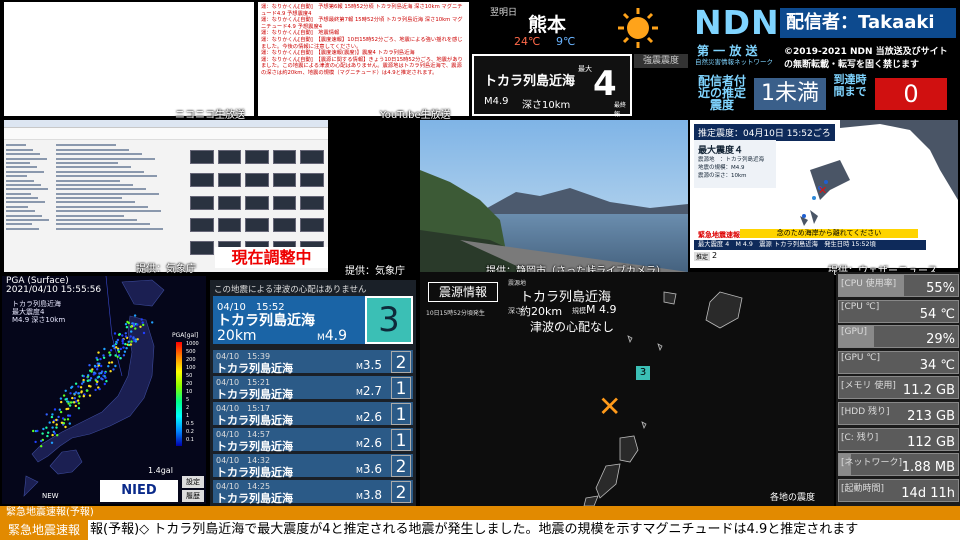 The height and width of the screenshot is (540, 960). What do you see at coordinates (193, 496) in the screenshot?
I see `nied-history-button: 履歴` at bounding box center [193, 496].